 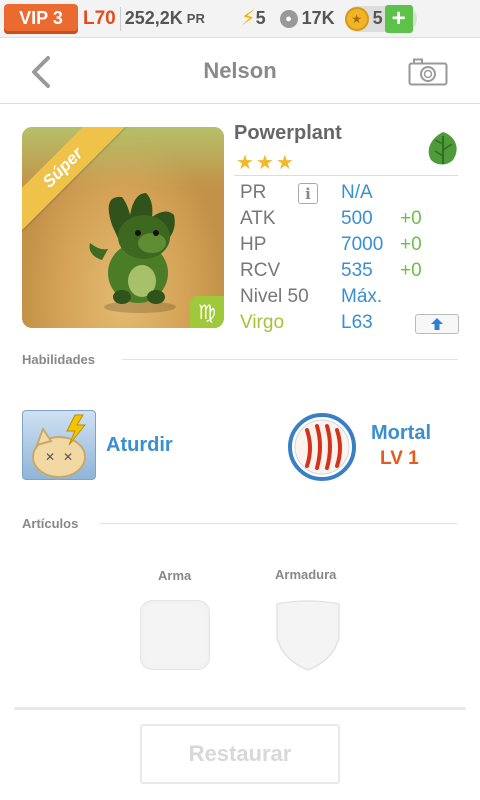 What do you see at coordinates (153, 18) in the screenshot?
I see `power-rating: 252,2K` at bounding box center [153, 18].